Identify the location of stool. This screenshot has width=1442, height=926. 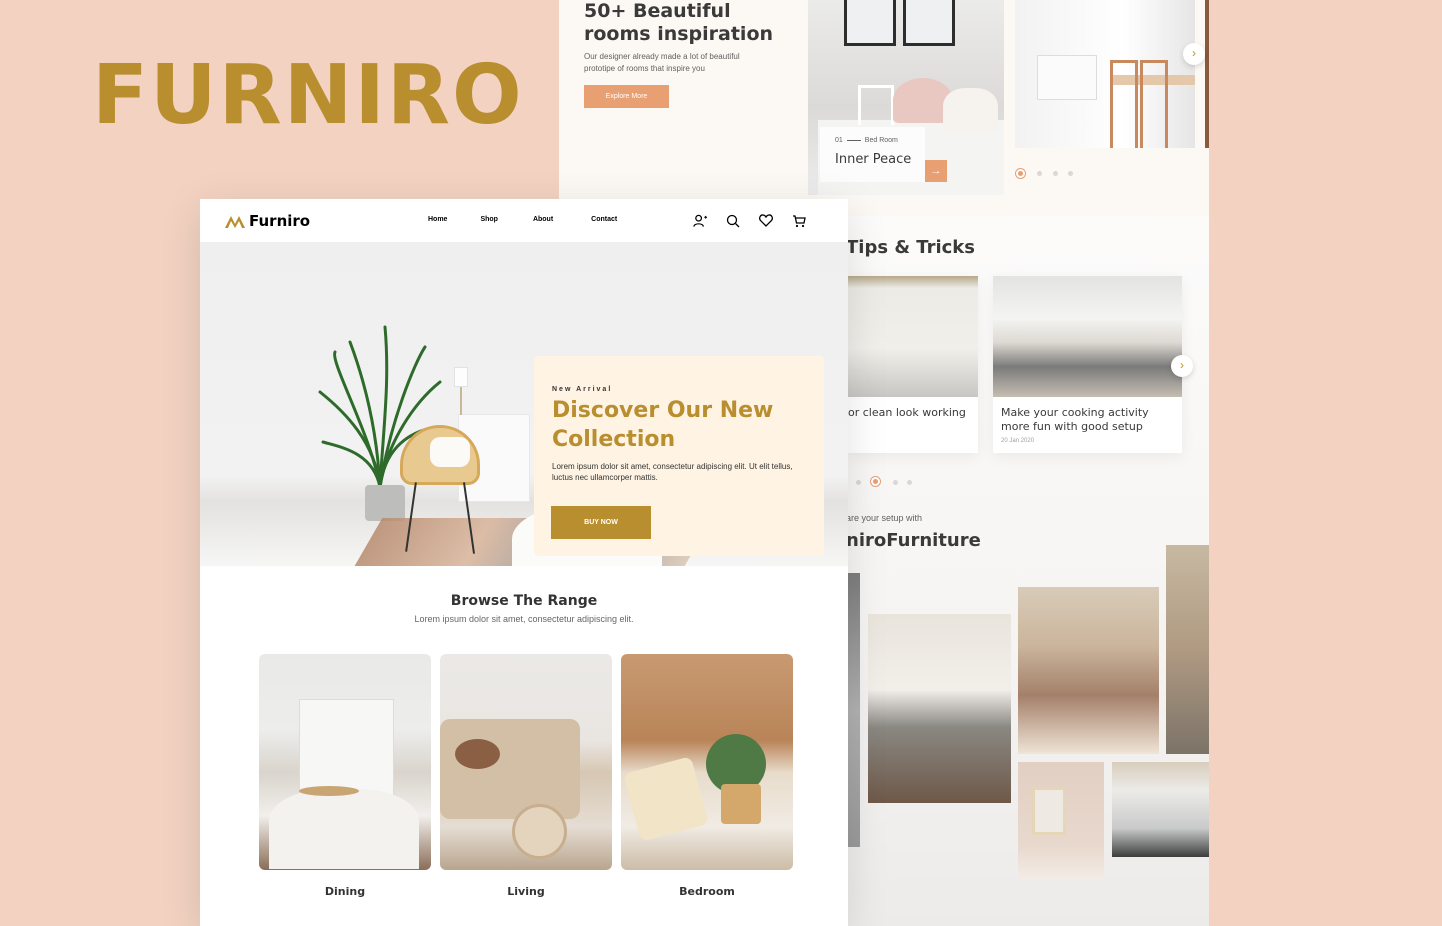
(876, 105).